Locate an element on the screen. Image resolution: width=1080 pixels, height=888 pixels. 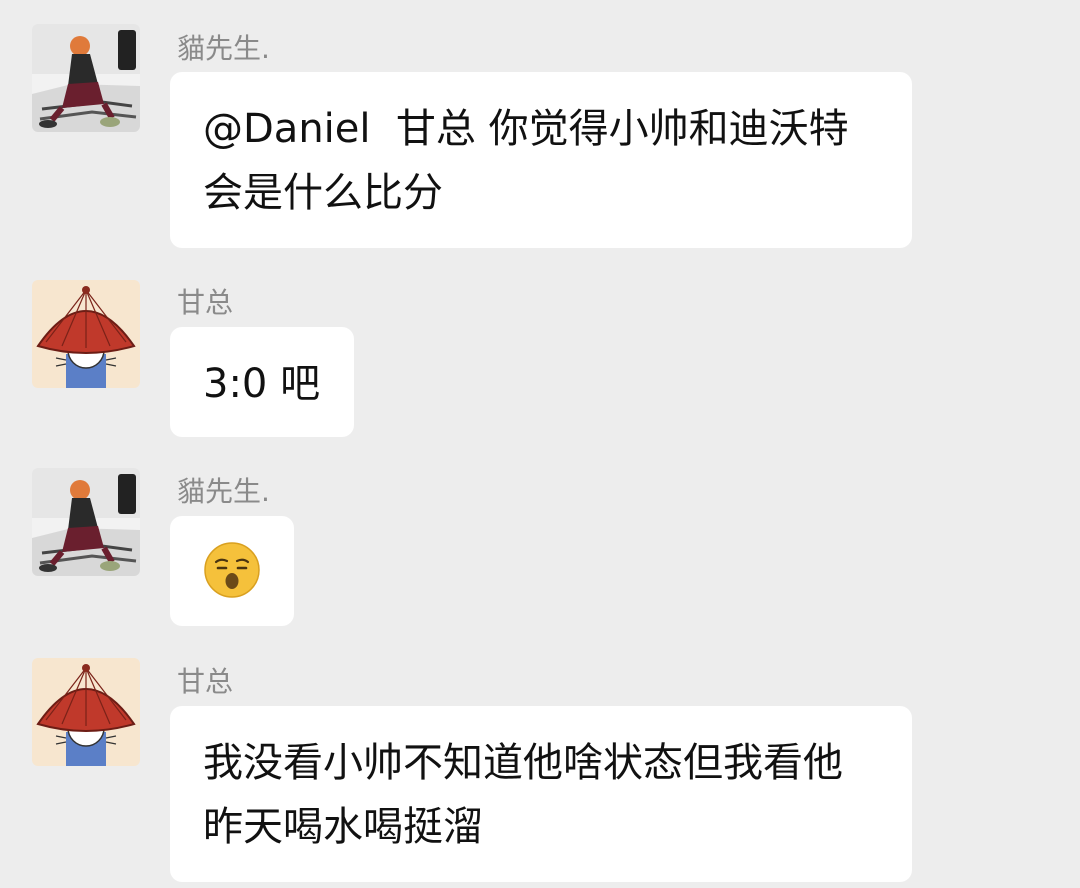
message-bubble: @Daniel 甘总 你觉得小帅和迪沃特会是什么比分 is located at coordinates (541, 160).